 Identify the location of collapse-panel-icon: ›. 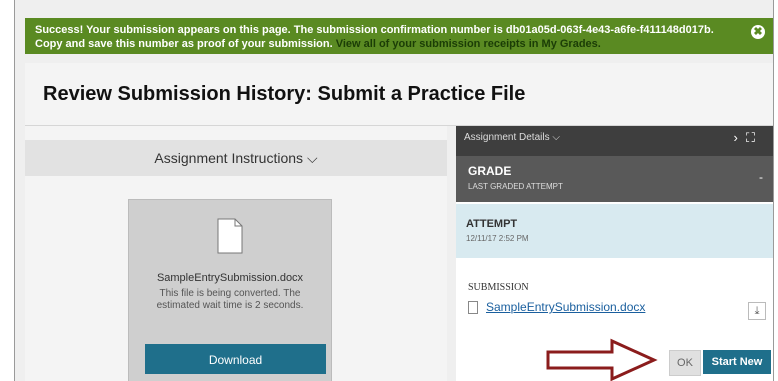
(740, 137).